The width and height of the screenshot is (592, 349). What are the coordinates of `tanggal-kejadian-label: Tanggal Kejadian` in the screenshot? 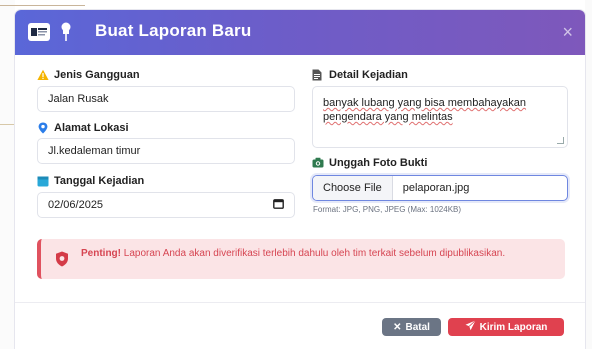 It's located at (90, 181).